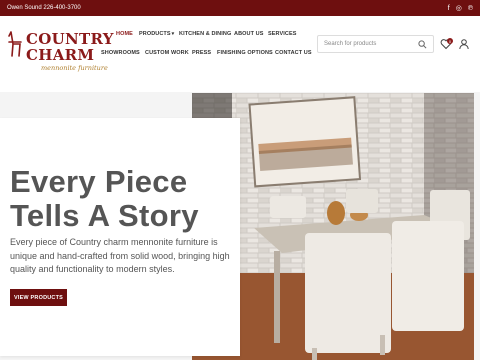  What do you see at coordinates (120, 53) in the screenshot?
I see `nav-showrooms: SHOWROOMS` at bounding box center [120, 53].